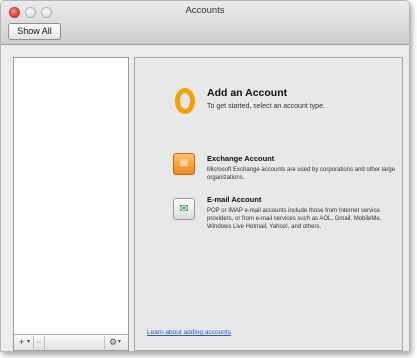  Describe the element at coordinates (71, 342) in the screenshot. I see `accounts-list-toolbar: + ▾ − ⚙ ▾` at that location.